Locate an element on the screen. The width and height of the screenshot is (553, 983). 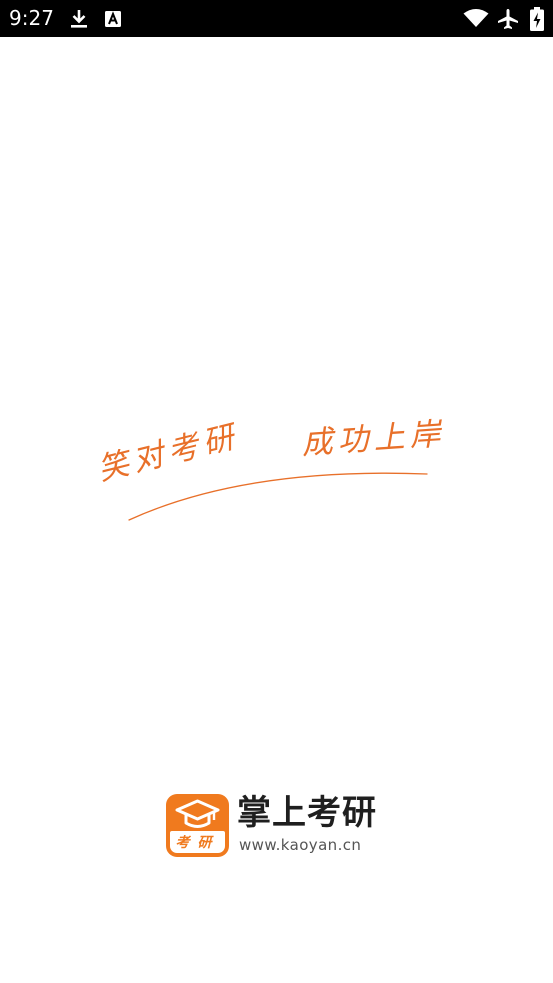
logo-text: 考研 is located at coordinates (197, 843).